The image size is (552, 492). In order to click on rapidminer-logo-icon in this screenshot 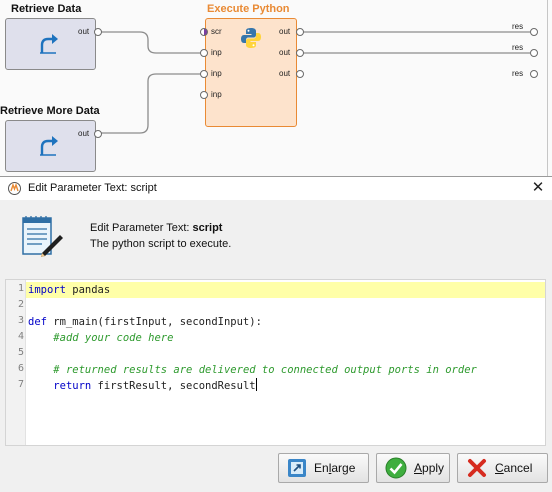, I will do `click(14, 188)`.